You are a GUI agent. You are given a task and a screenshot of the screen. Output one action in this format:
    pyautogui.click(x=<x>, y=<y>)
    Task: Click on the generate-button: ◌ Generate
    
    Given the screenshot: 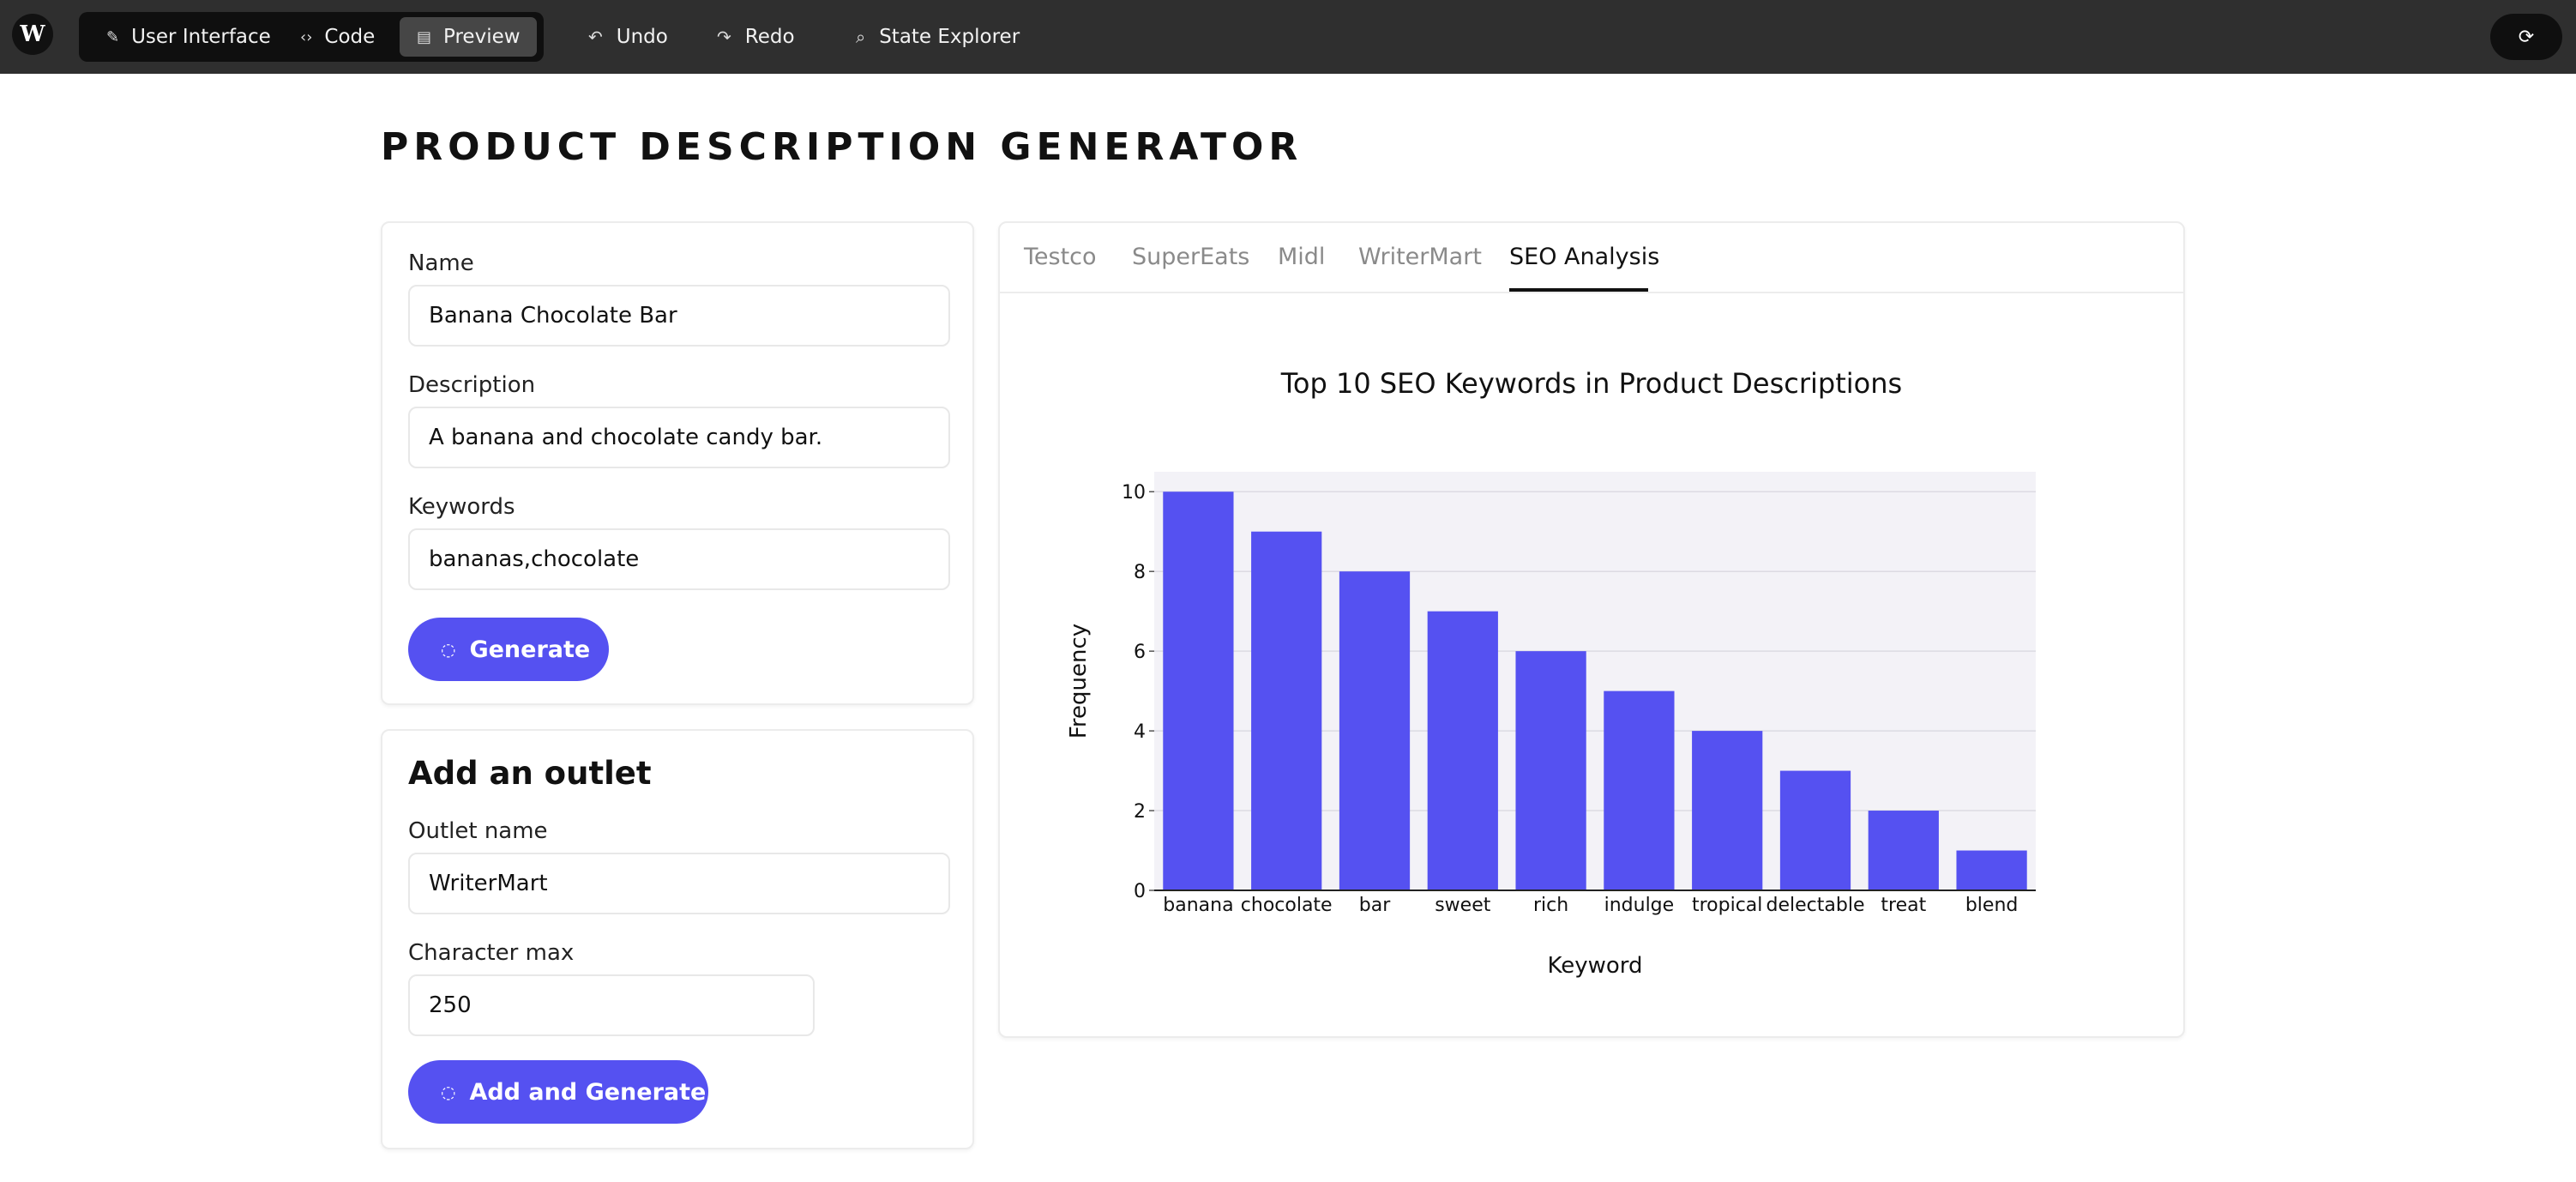 What is the action you would take?
    pyautogui.click(x=509, y=649)
    